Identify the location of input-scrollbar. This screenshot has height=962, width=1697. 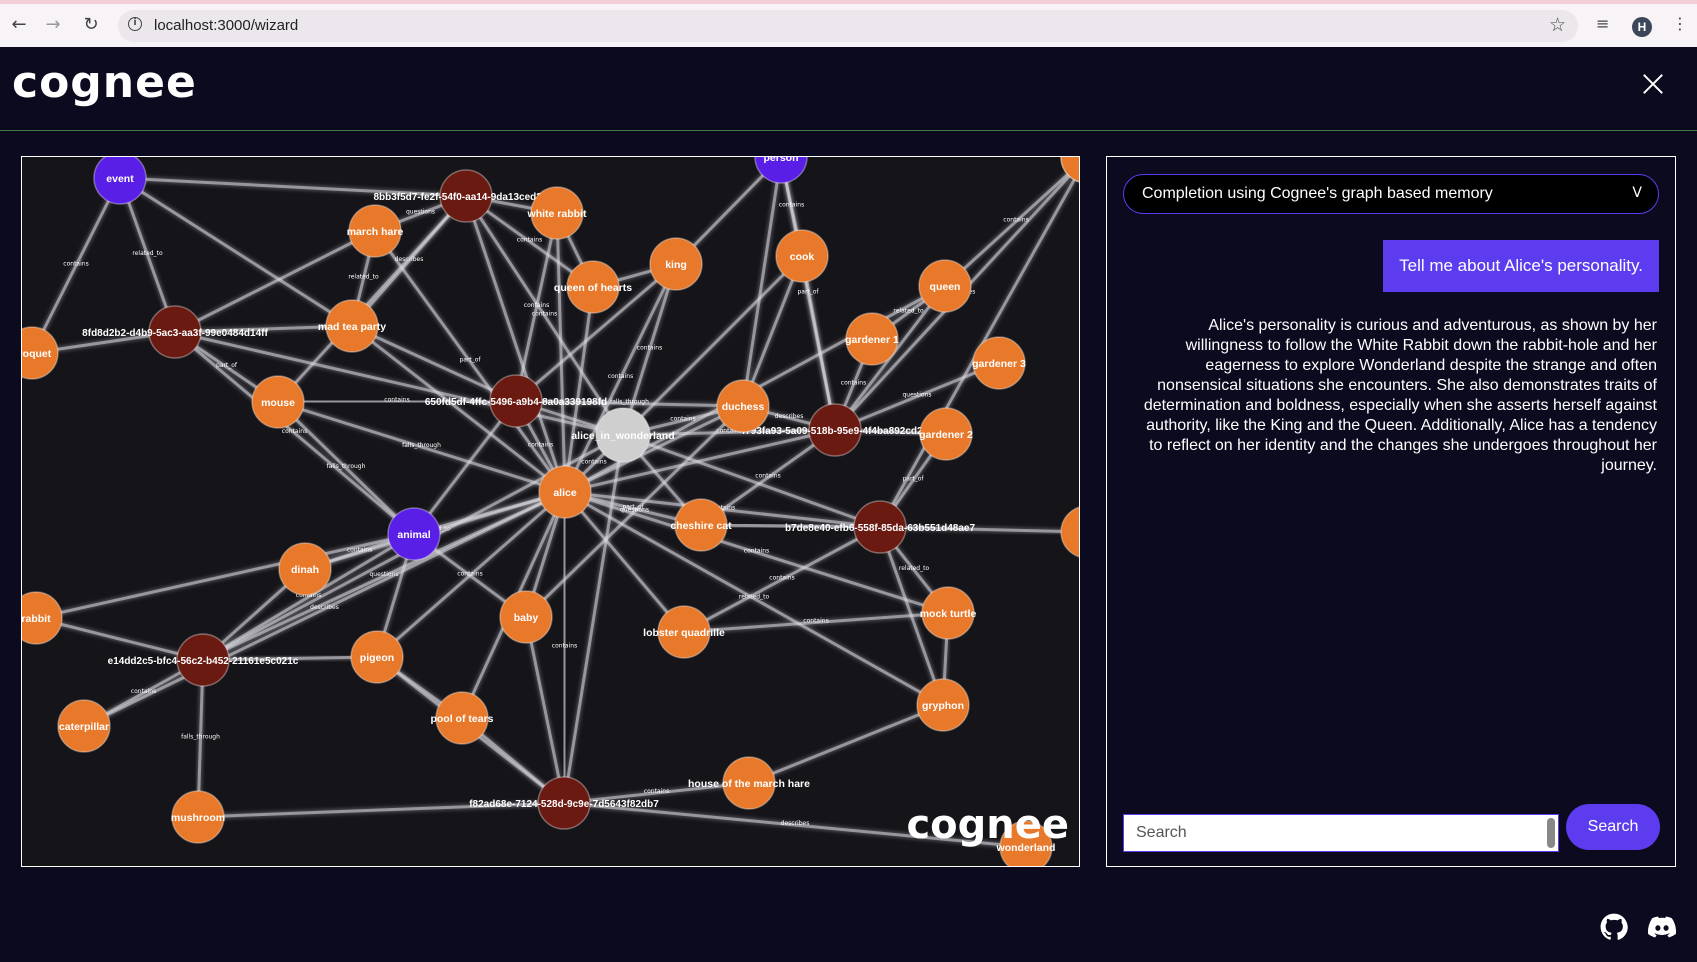
(1551, 833).